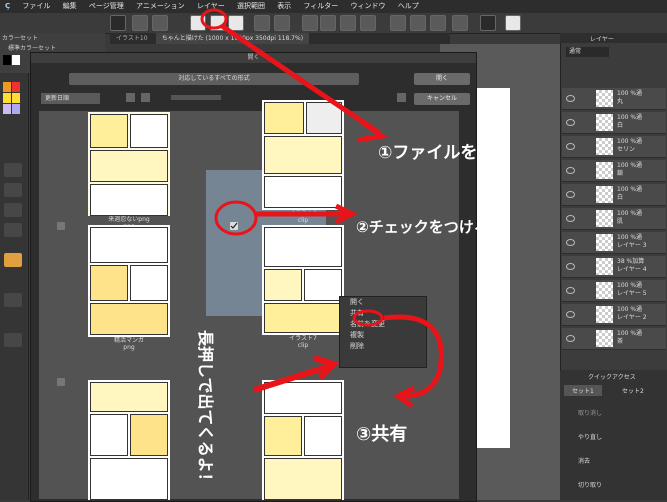 This screenshot has height=502, width=667. What do you see at coordinates (368, 318) in the screenshot?
I see `circle-share` at bounding box center [368, 318].